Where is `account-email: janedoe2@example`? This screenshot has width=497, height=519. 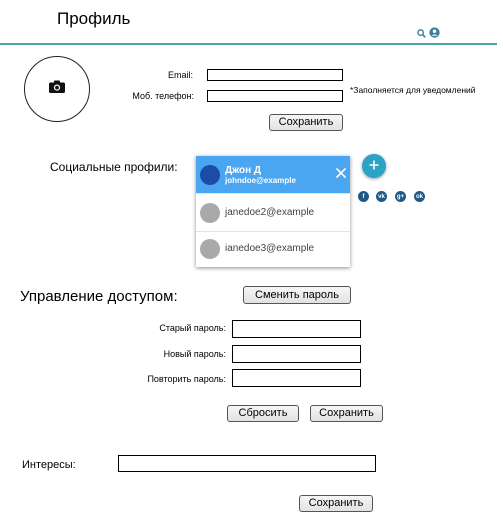
account-email: janedoe2@example is located at coordinates (270, 212).